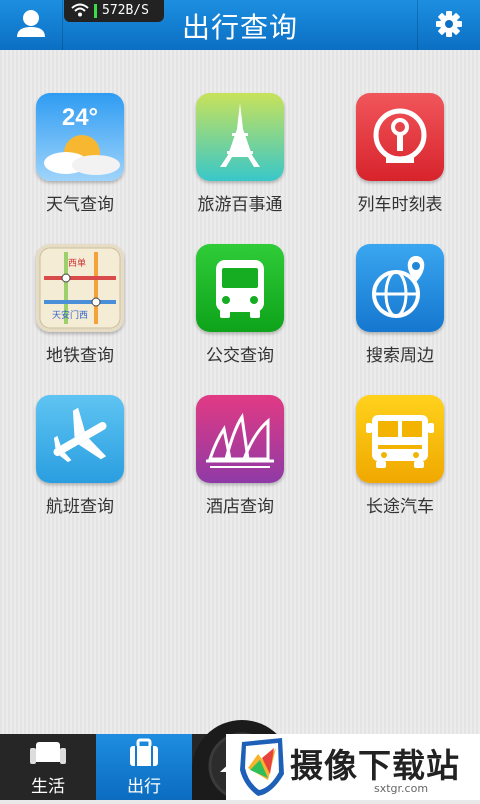 This screenshot has width=480, height=804. Describe the element at coordinates (240, 439) in the screenshot. I see `hotel-icon` at that location.